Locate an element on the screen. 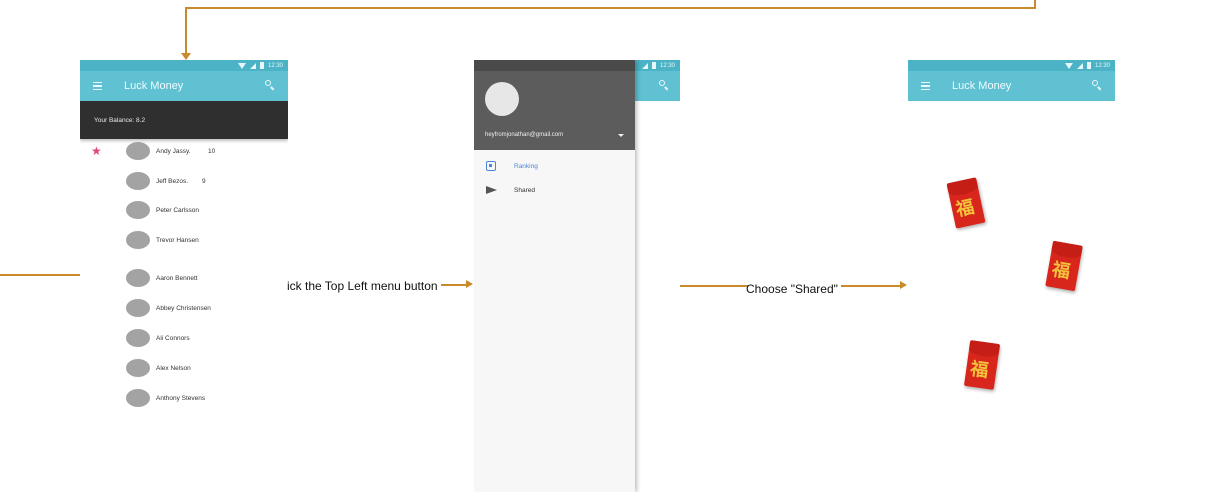 The width and height of the screenshot is (1208, 492). flow-connector-menu is located at coordinates (454, 285).